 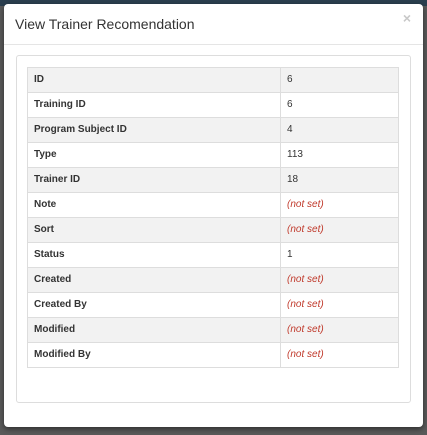 What do you see at coordinates (154, 305) in the screenshot?
I see `row-label: Created By` at bounding box center [154, 305].